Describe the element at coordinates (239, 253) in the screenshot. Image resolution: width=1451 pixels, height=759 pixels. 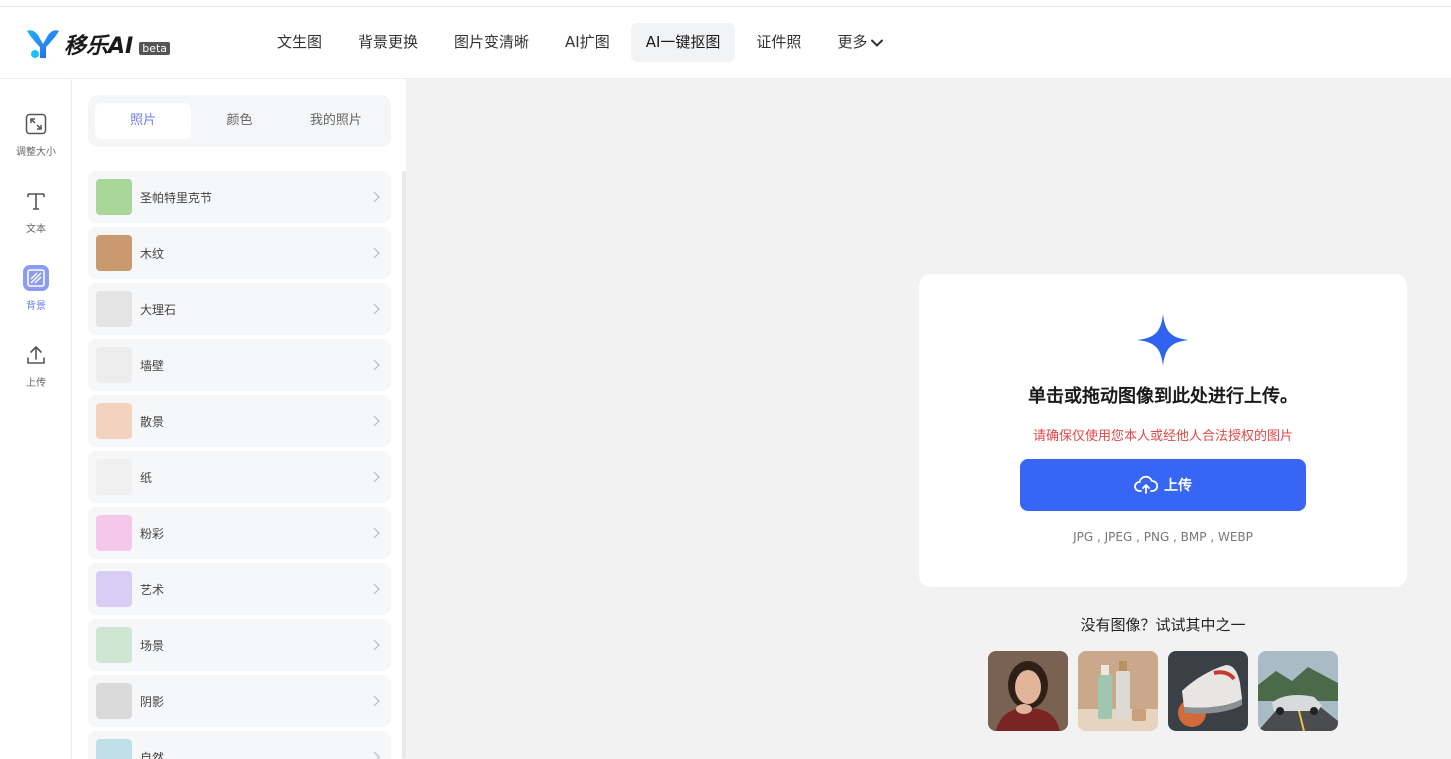
I see `list-item: 木纹` at that location.